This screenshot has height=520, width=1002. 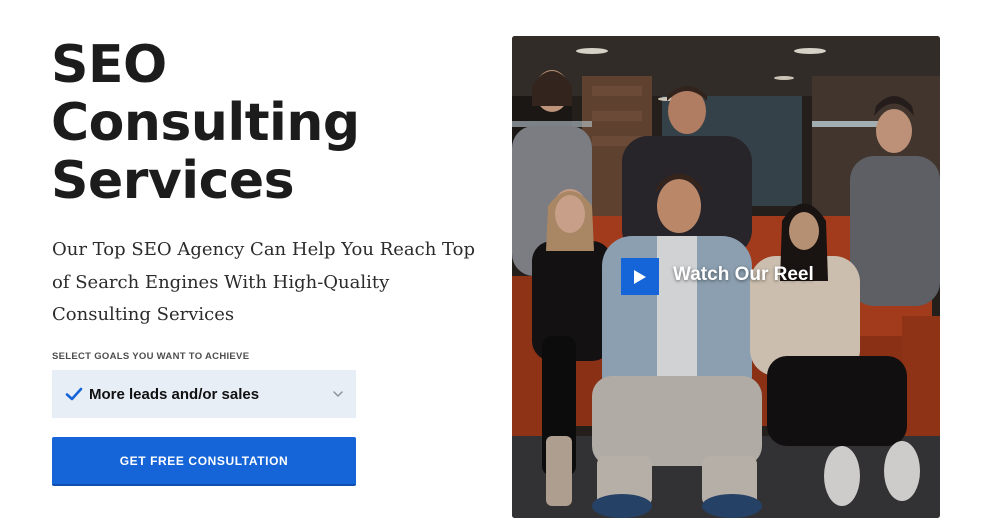 I want to click on watch-reel-link: Watch Our Reel, so click(x=743, y=275).